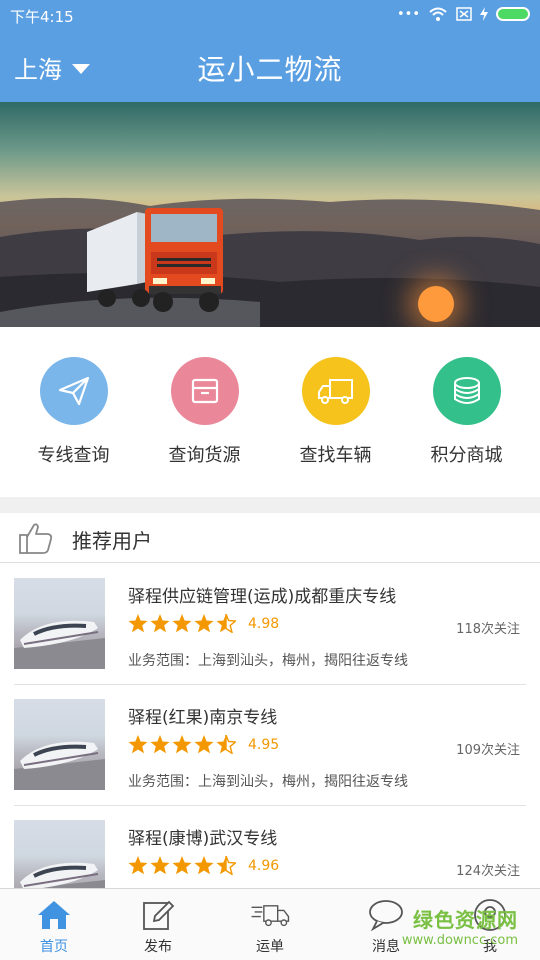  Describe the element at coordinates (204, 455) in the screenshot. I see `quick-item-label: 查询货源` at that location.